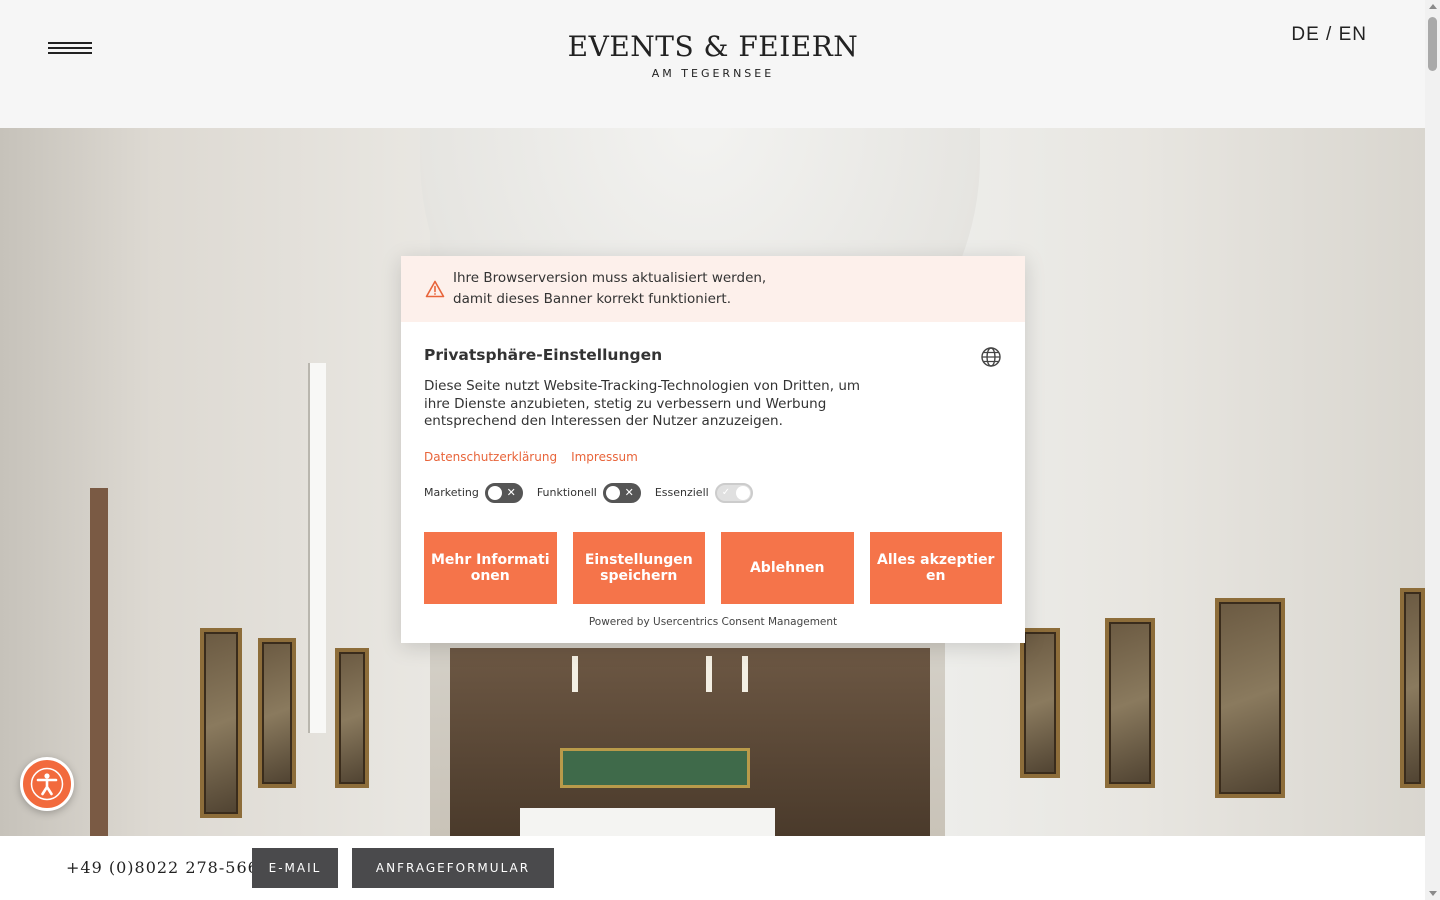 The width and height of the screenshot is (1440, 900). I want to click on toggle-group-functional: Funktionell ✕, so click(588, 492).